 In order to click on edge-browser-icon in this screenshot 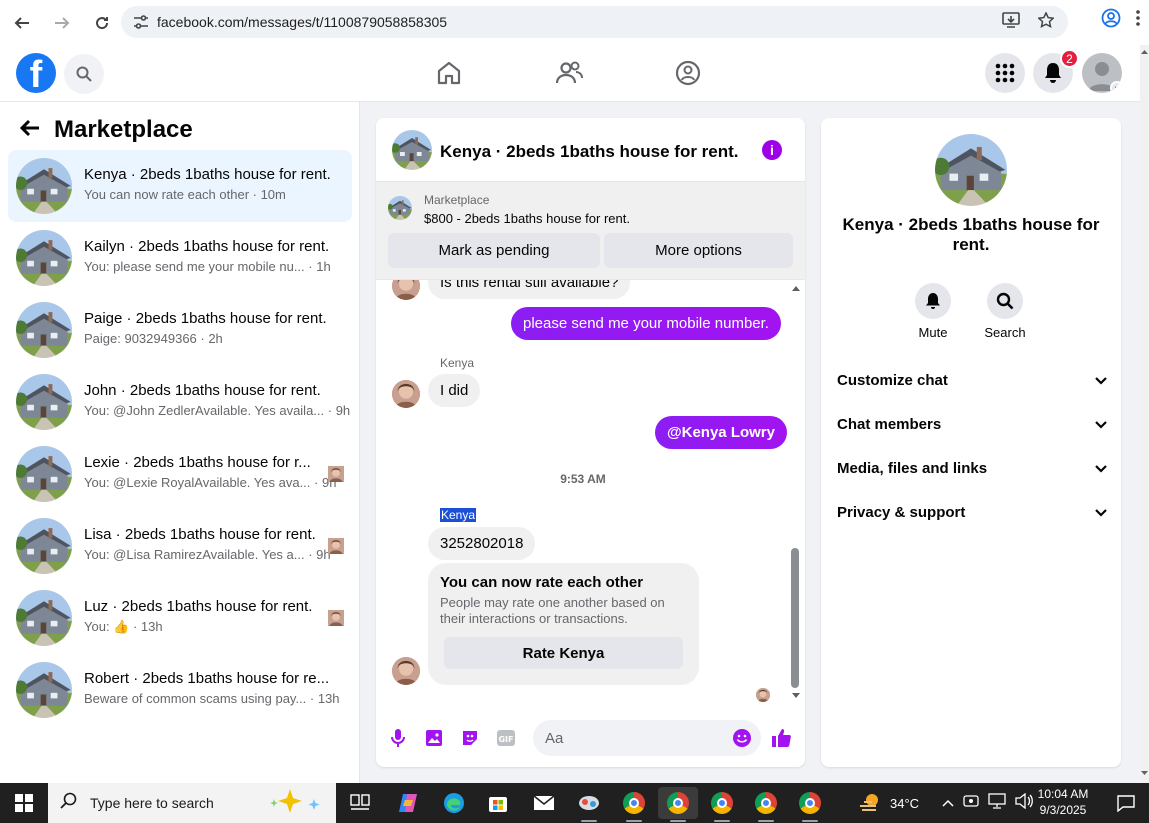, I will do `click(454, 803)`.